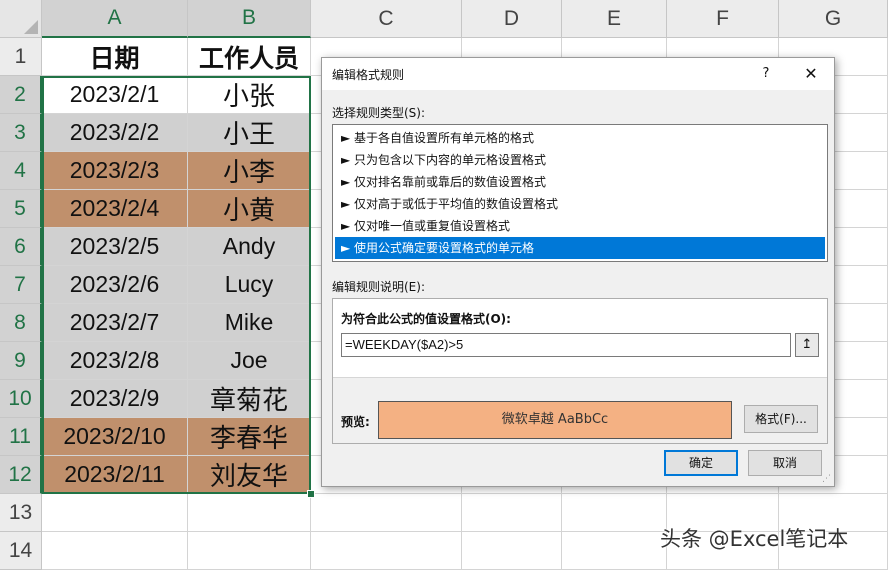 This screenshot has height=570, width=888. I want to click on column-headers: A B C D E F G, so click(465, 19).